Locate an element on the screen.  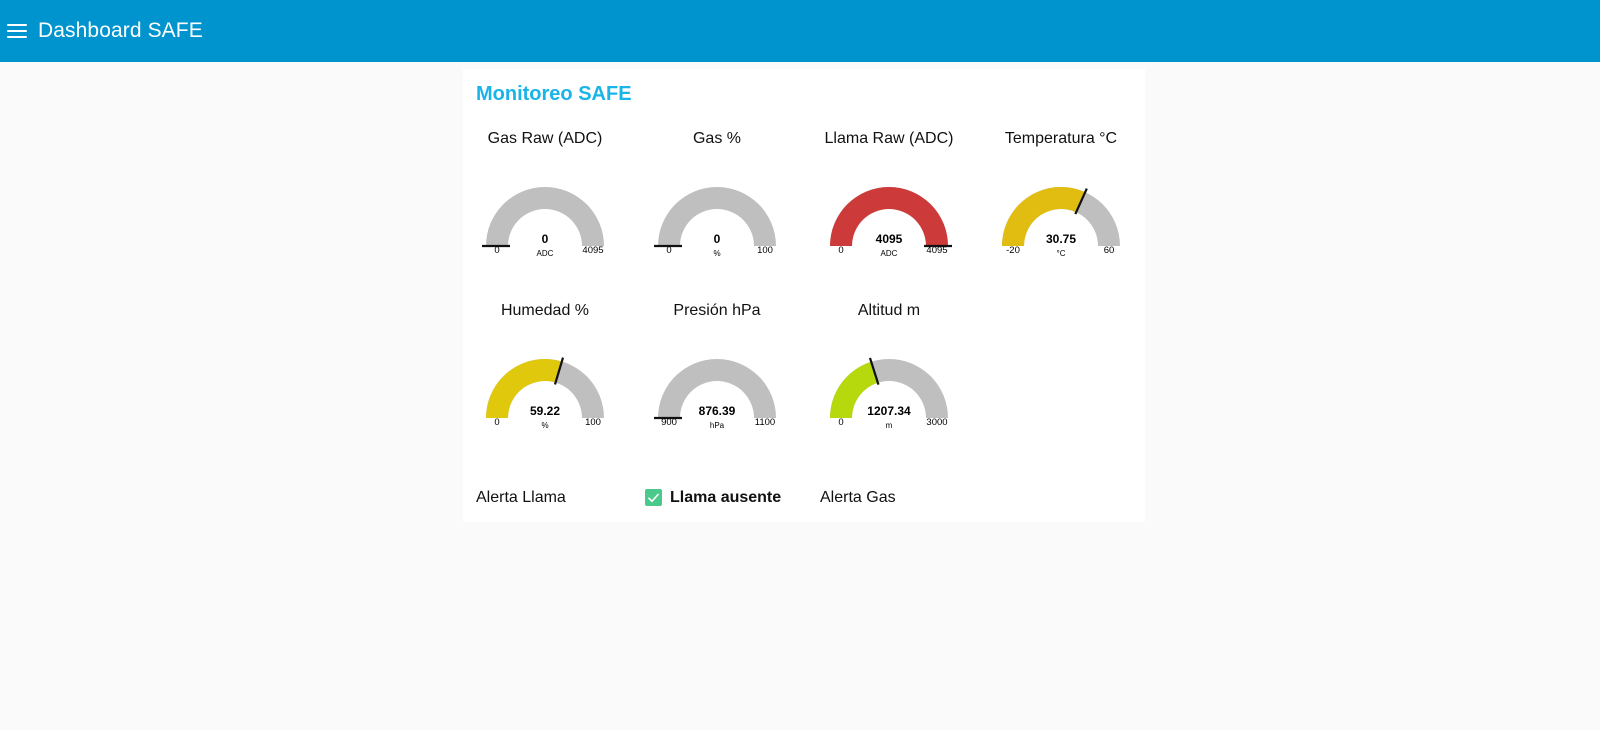
gauge-units: °C is located at coordinates (1061, 253).